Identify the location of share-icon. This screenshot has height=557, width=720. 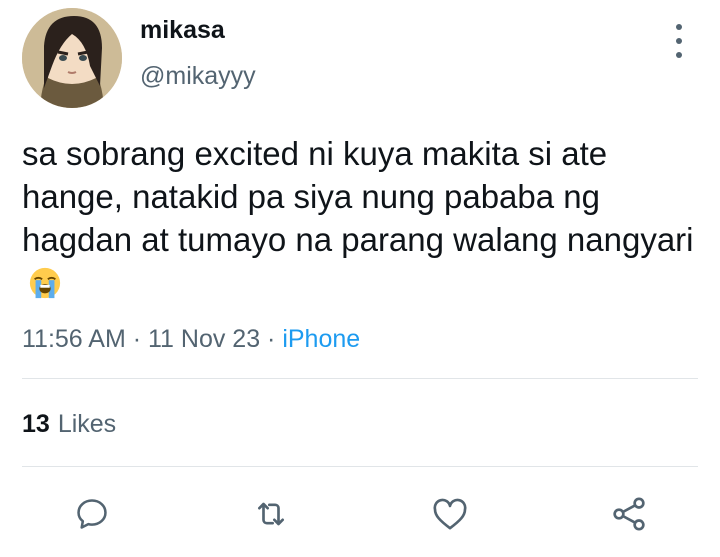
(629, 514).